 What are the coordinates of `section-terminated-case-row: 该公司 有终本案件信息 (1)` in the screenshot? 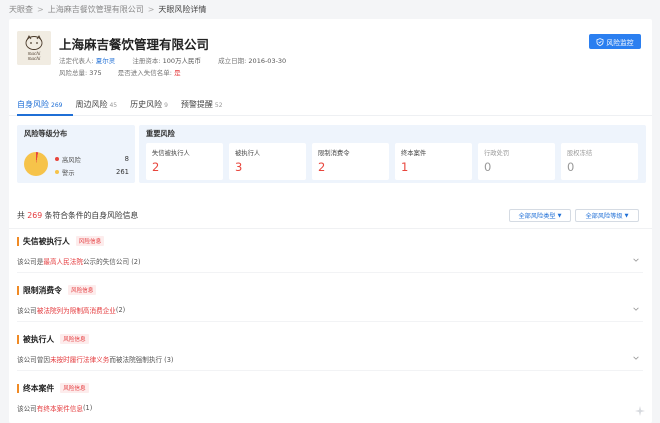 It's located at (330, 408).